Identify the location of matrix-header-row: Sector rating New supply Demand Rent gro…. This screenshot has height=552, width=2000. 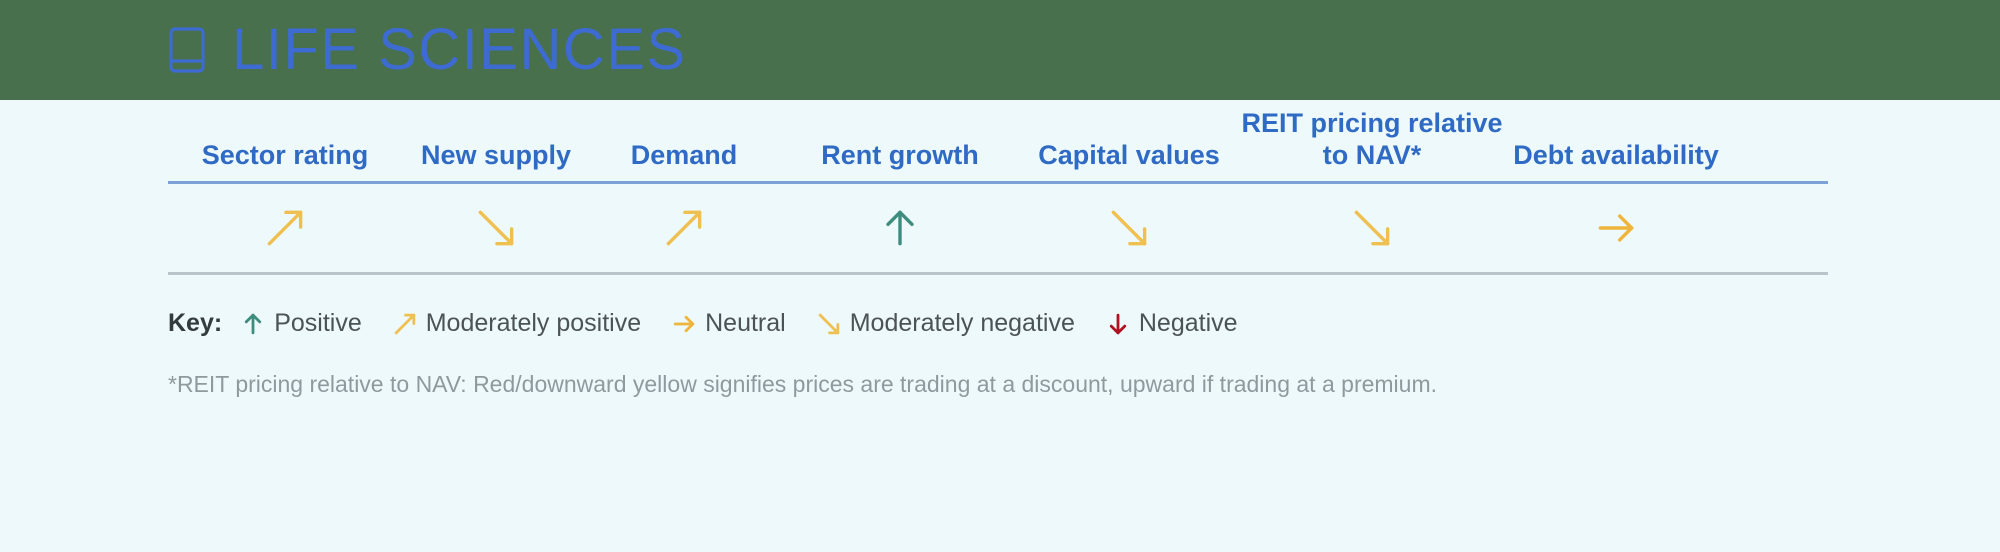
(998, 142).